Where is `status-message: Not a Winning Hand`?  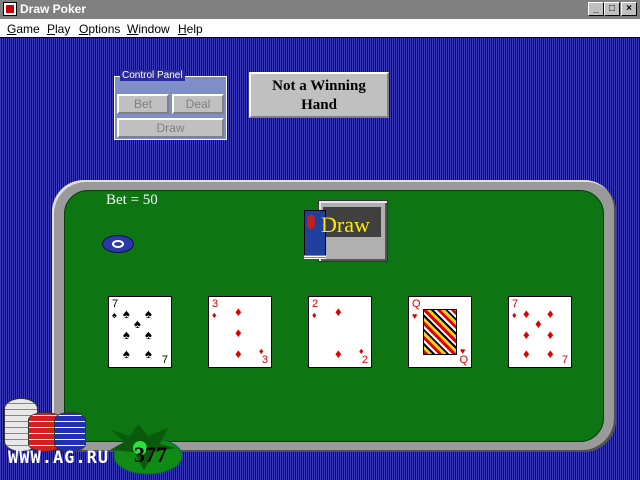 status-message: Not a Winning Hand is located at coordinates (319, 95).